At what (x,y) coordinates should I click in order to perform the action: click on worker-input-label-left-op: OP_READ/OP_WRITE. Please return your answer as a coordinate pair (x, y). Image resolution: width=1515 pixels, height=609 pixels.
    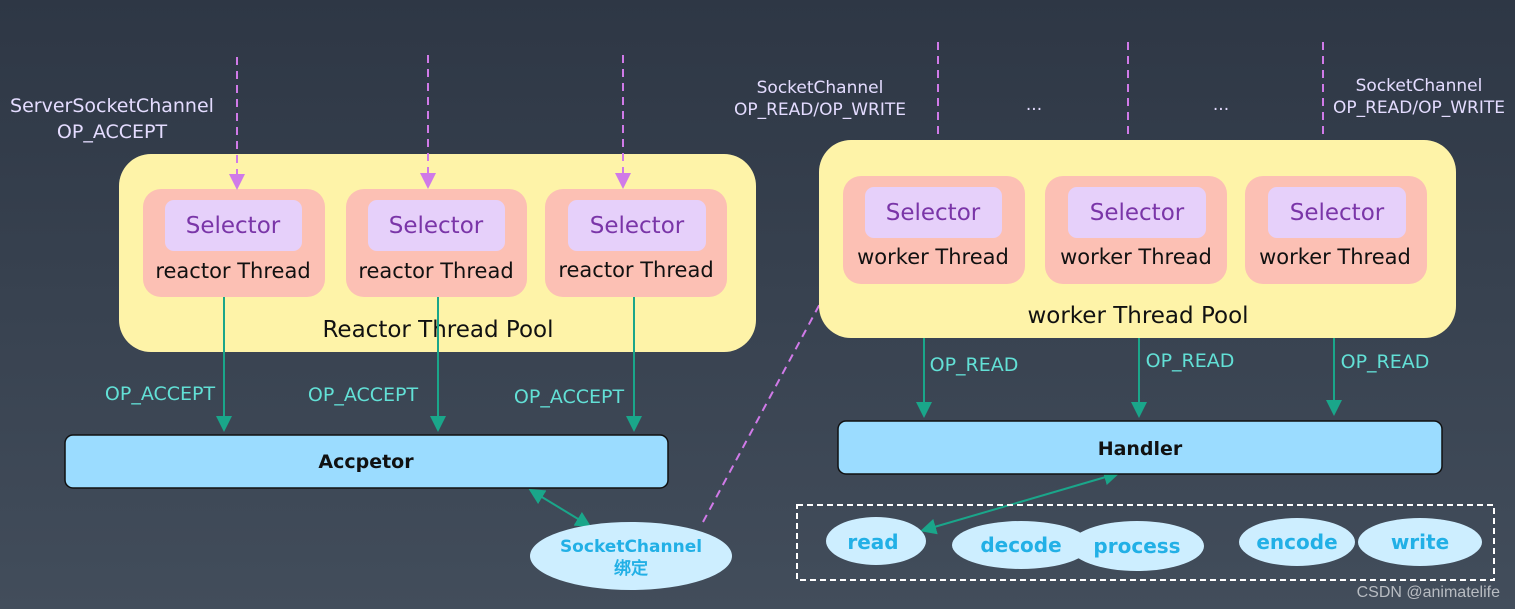
    Looking at the image, I should click on (820, 110).